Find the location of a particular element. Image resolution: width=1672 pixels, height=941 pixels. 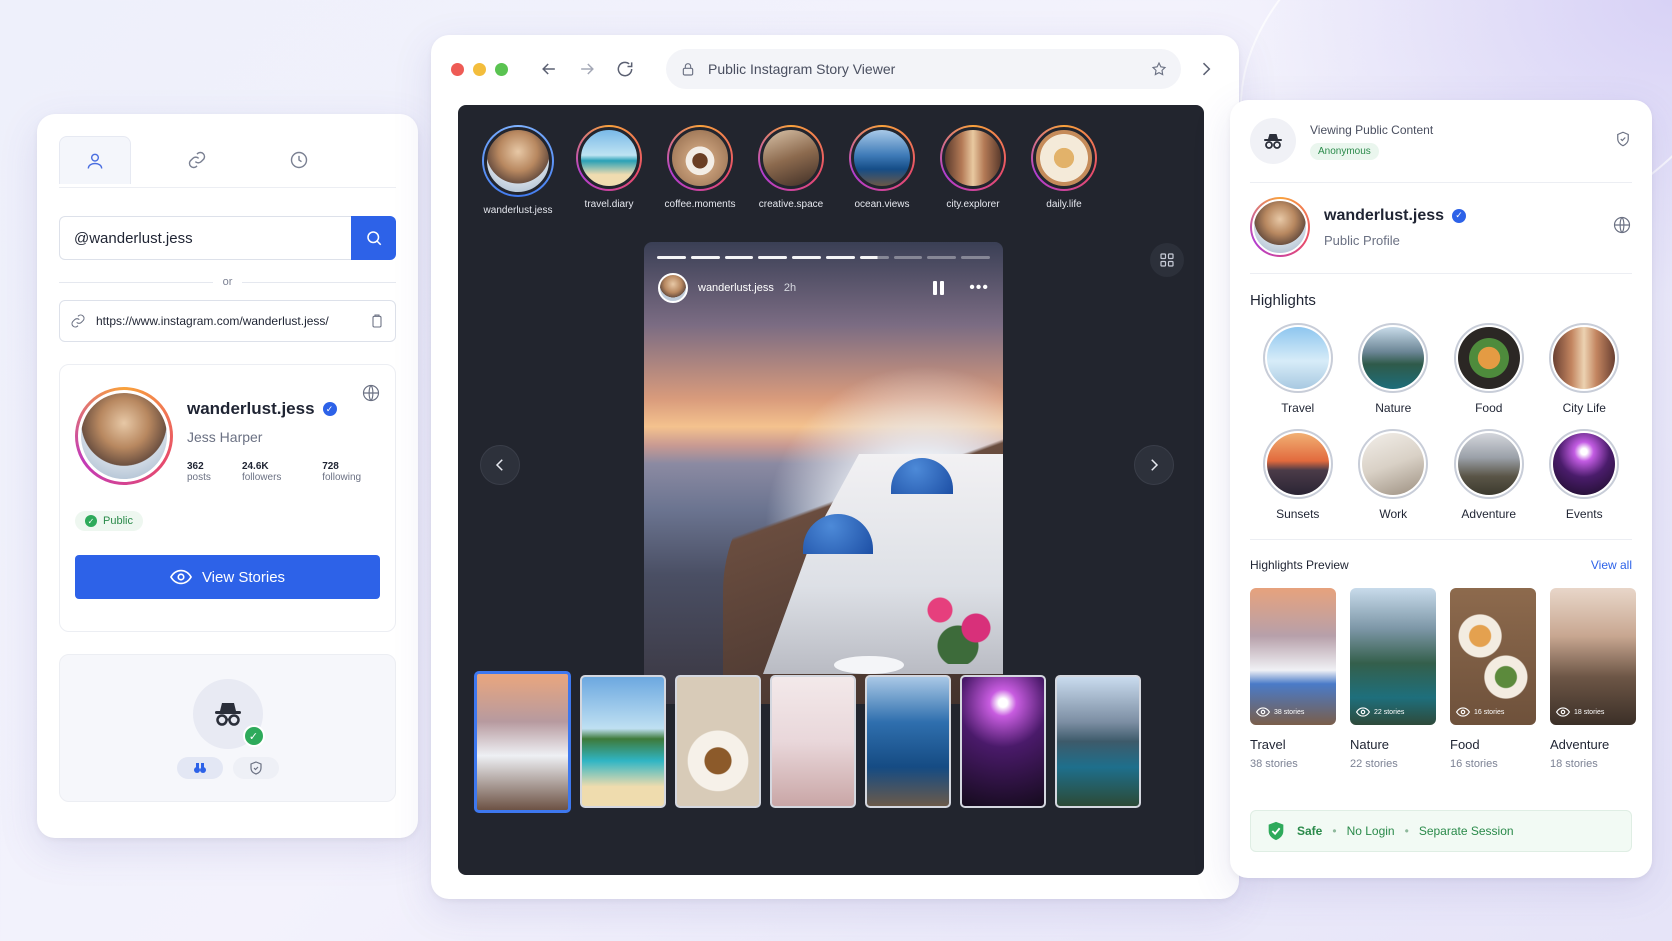

no-login-label: No Login is located at coordinates (1370, 831).